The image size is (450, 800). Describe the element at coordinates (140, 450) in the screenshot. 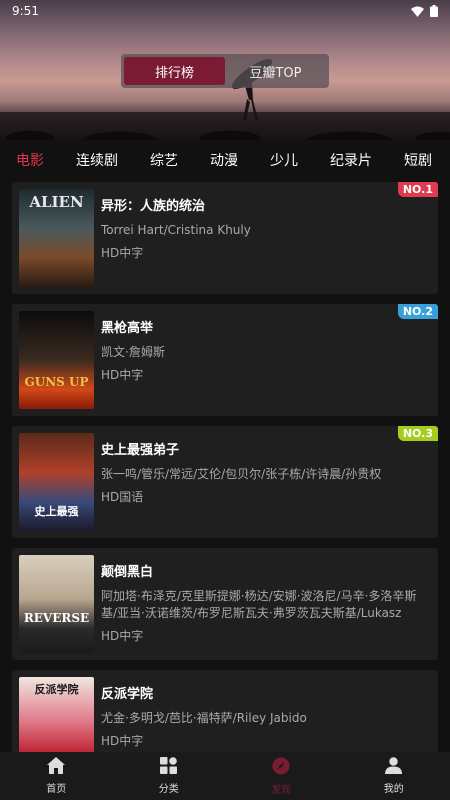

I see `movie-title: 史上最强弟子` at that location.